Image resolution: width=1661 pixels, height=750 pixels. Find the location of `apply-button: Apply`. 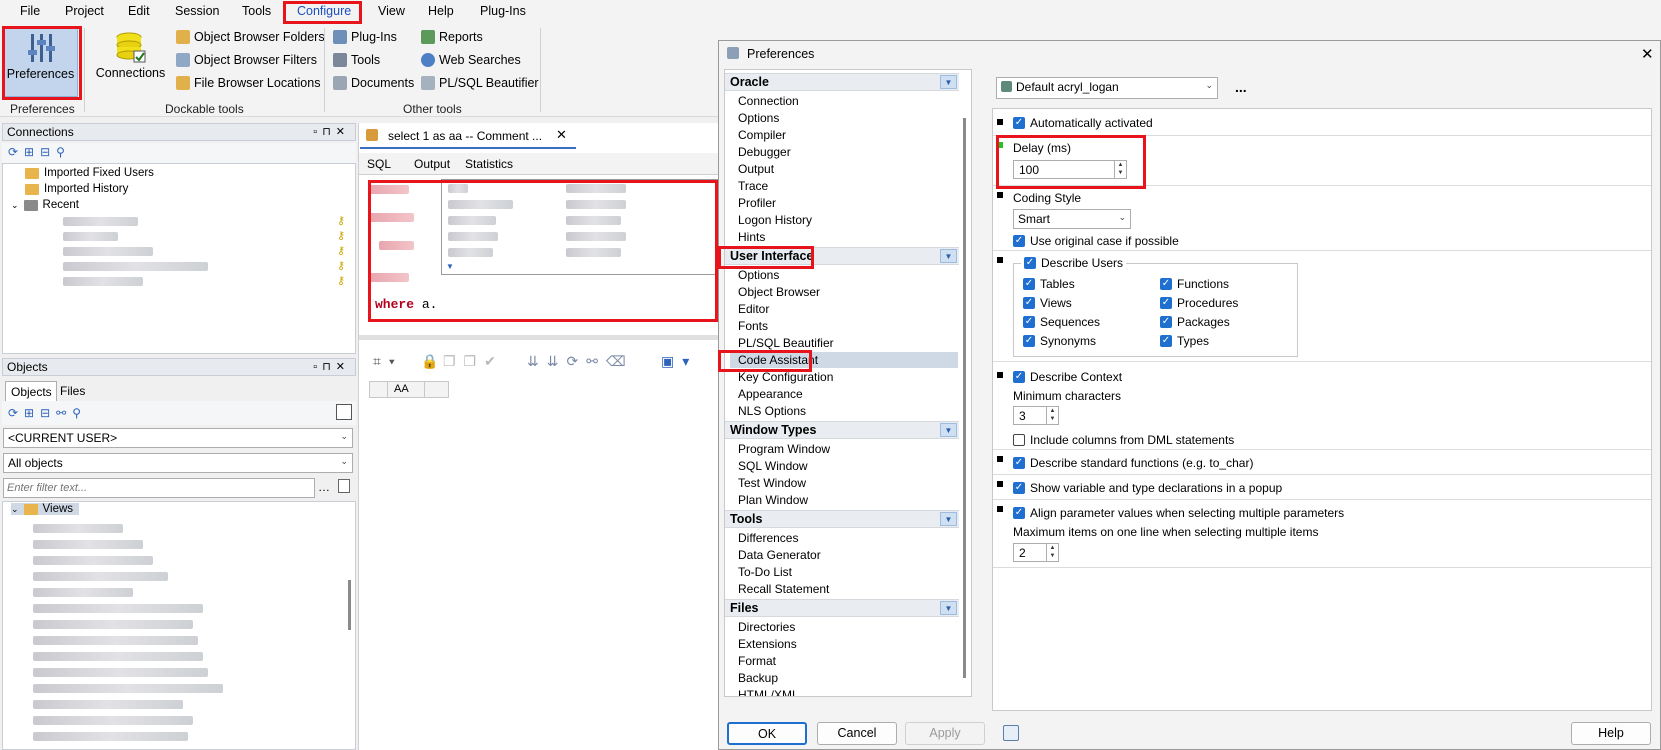

apply-button: Apply is located at coordinates (945, 733).